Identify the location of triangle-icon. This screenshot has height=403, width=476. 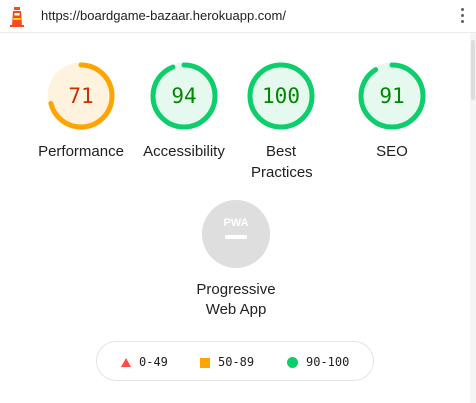
(126, 362).